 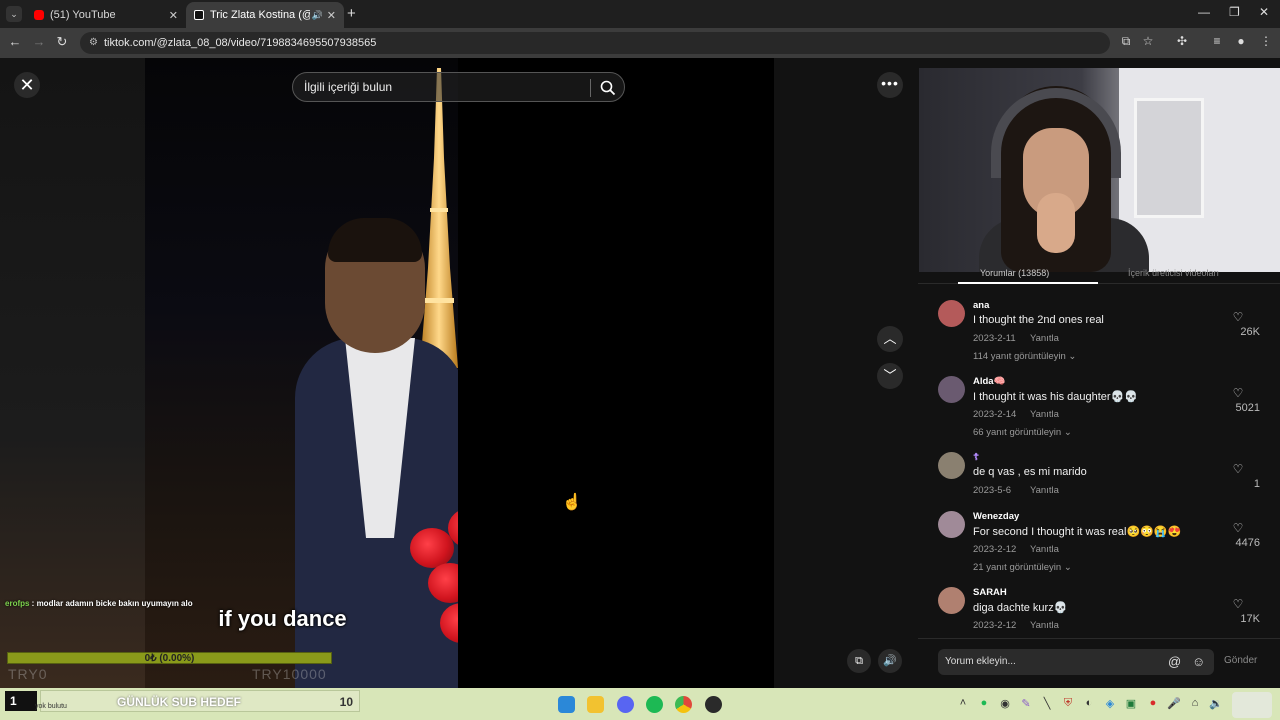 I want to click on spotify-icon, so click(x=654, y=704).